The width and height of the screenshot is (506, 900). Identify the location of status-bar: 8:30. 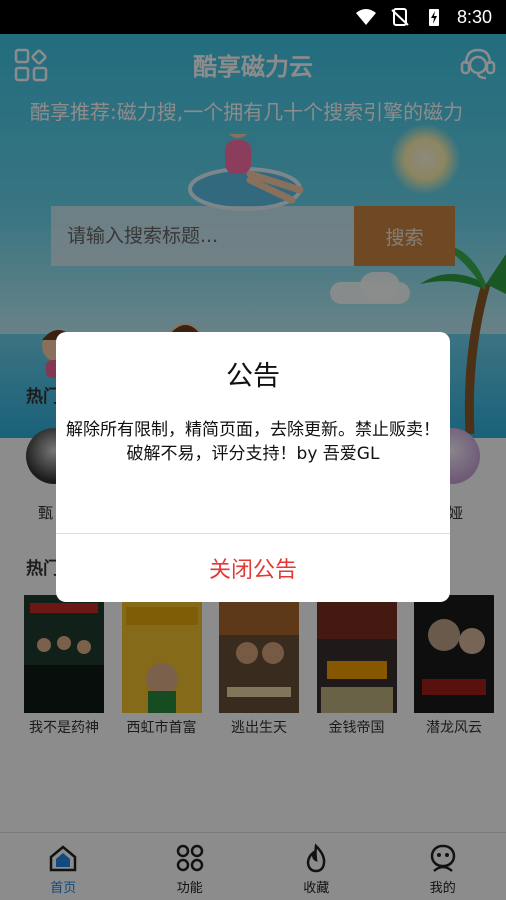
(253, 17).